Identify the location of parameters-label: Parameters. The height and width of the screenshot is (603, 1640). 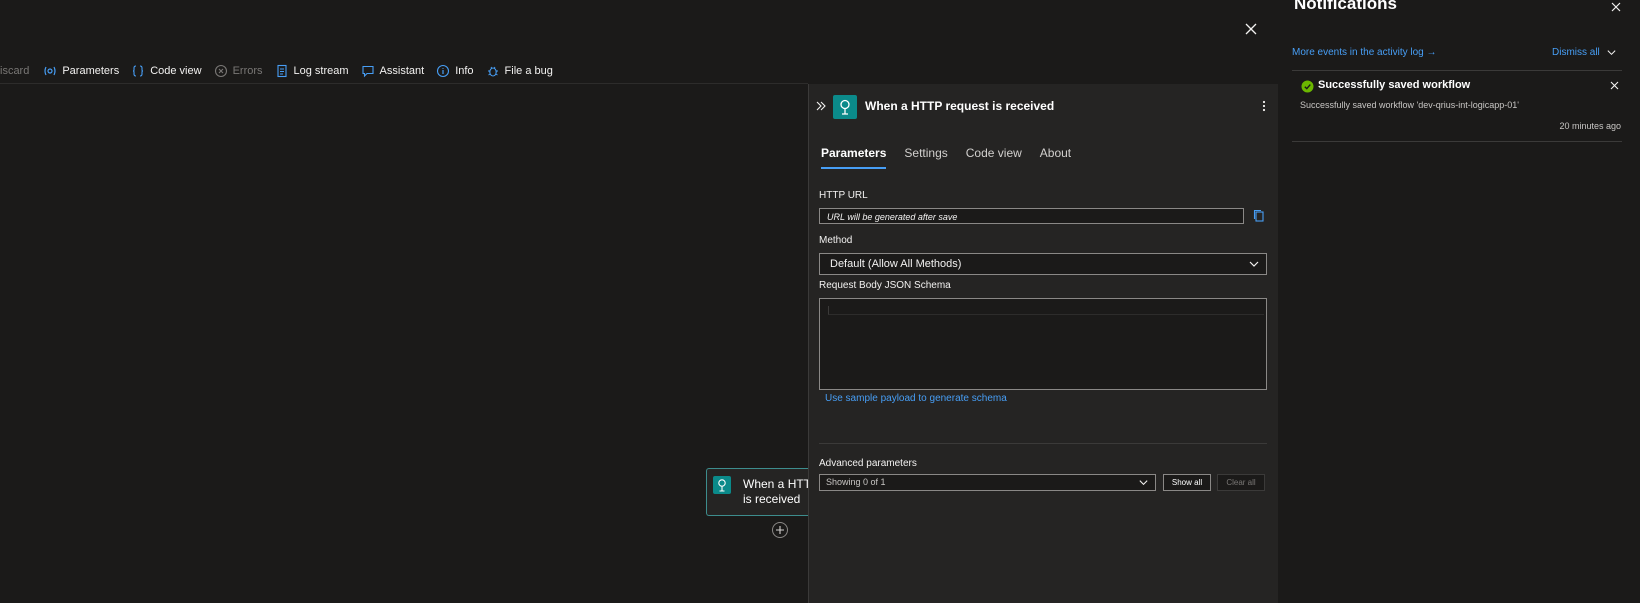
(91, 71).